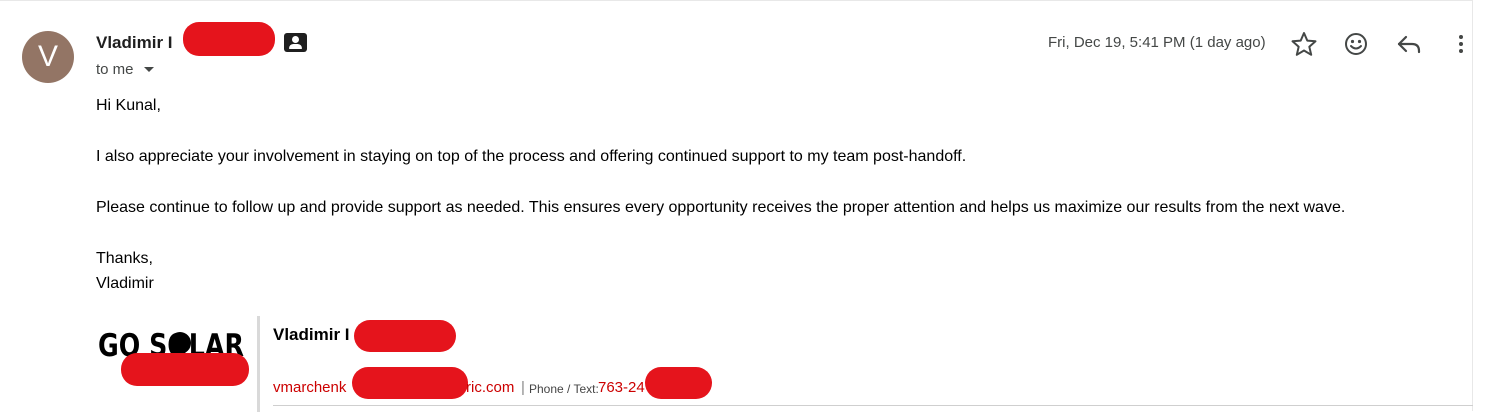  I want to click on emoji-icon, so click(1356, 44).